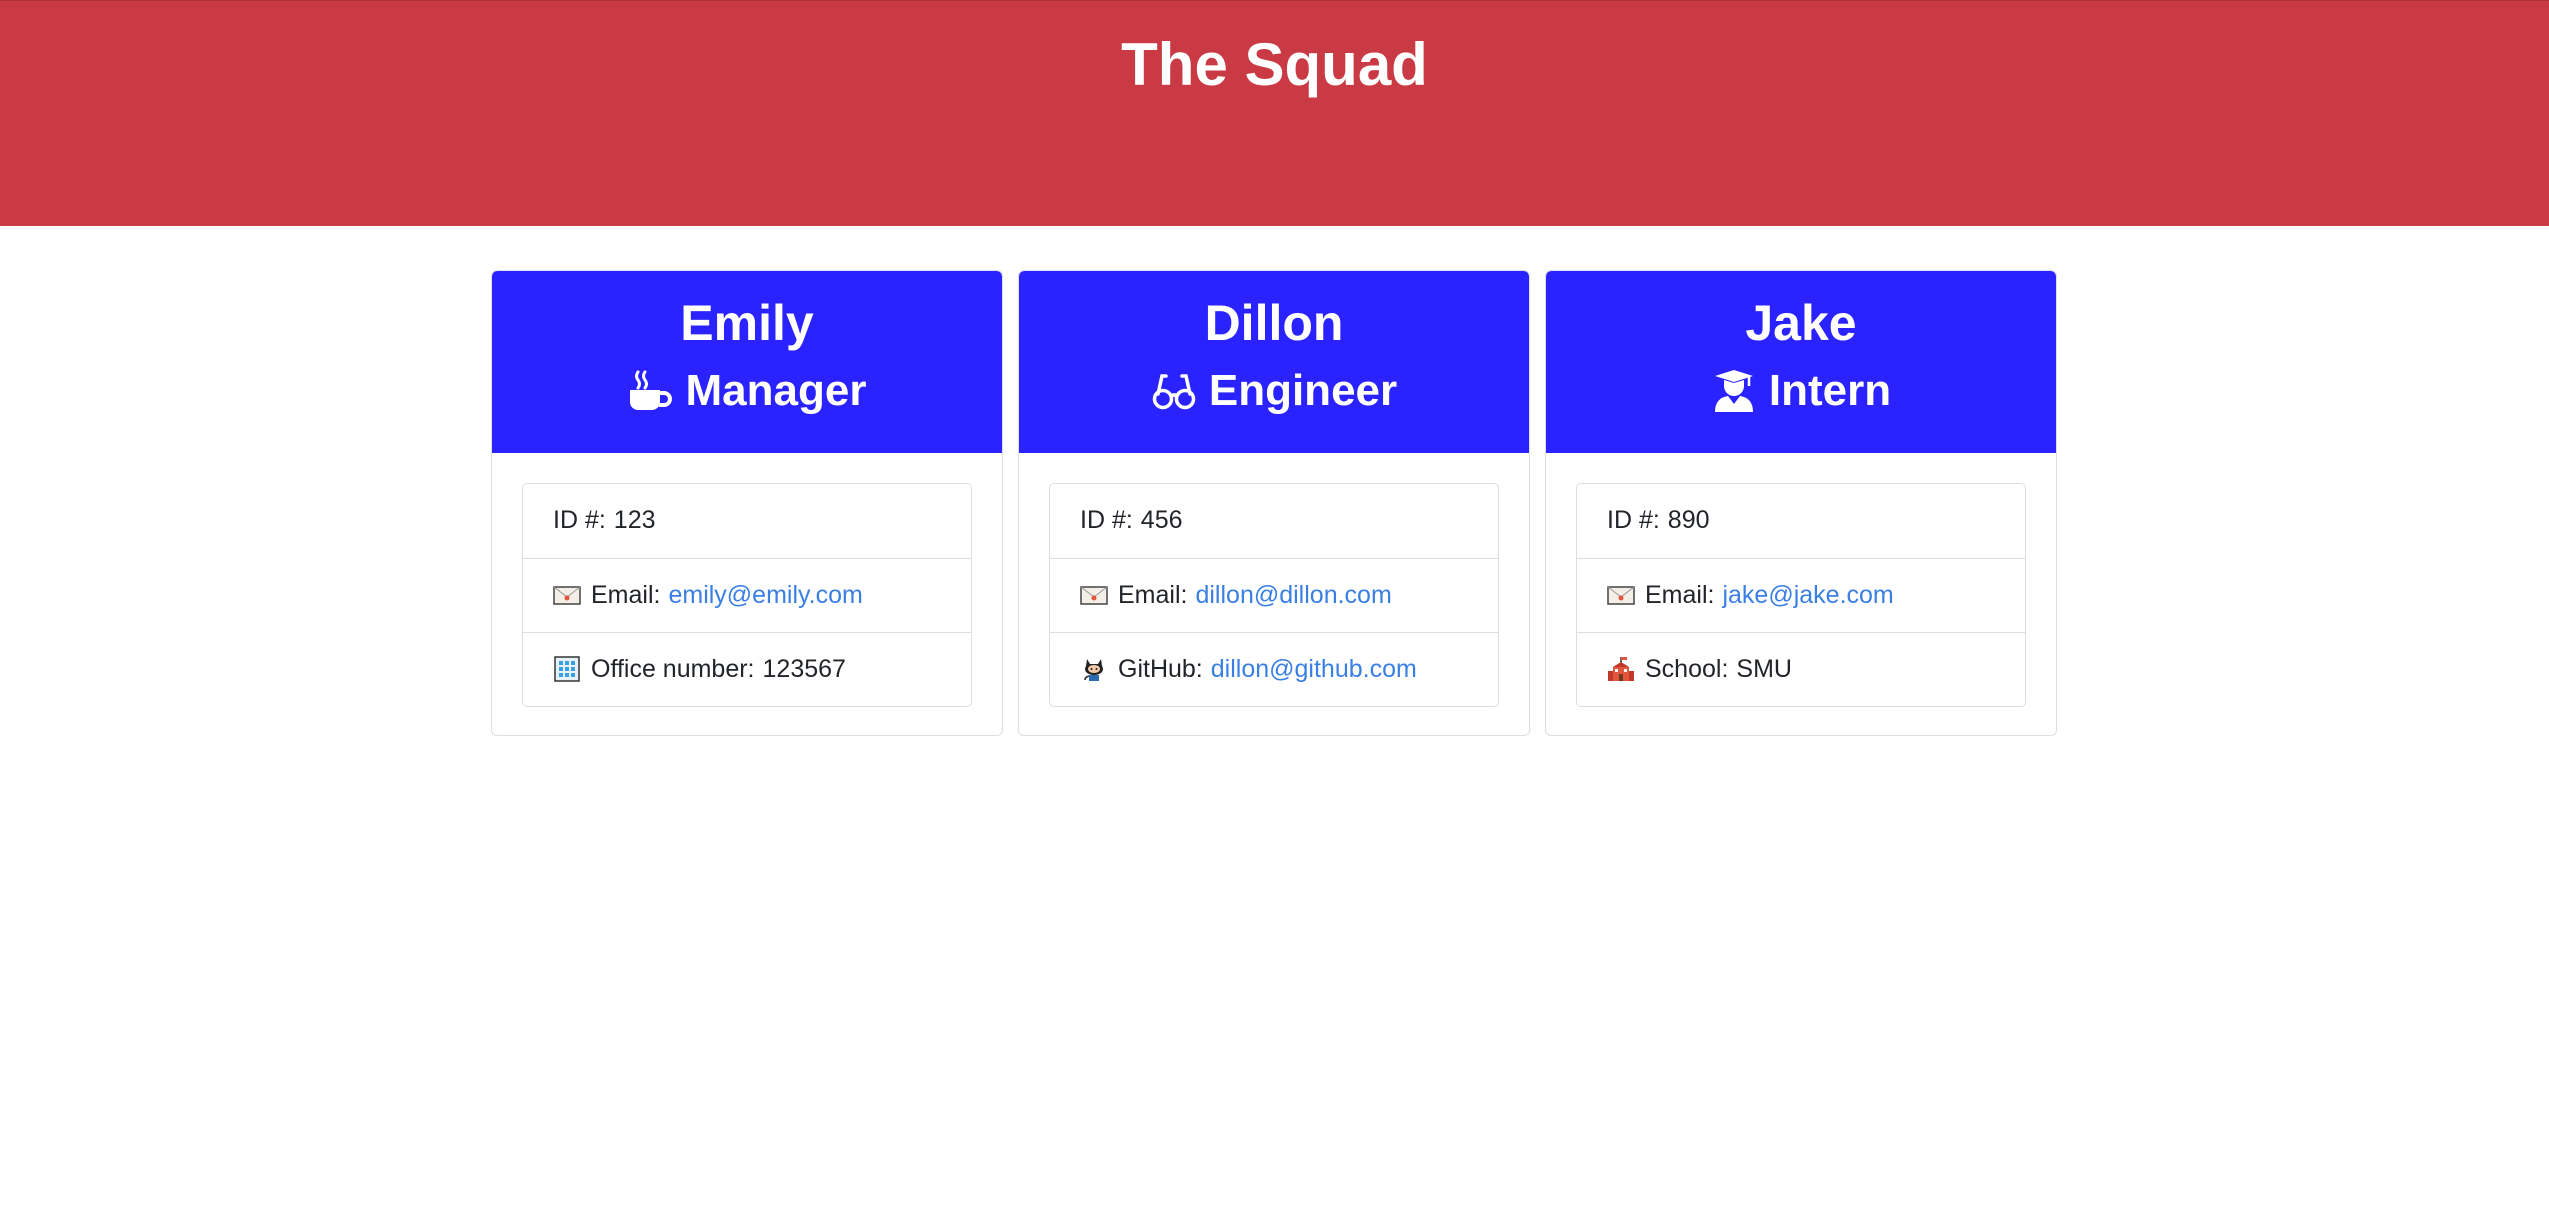  What do you see at coordinates (747, 323) in the screenshot?
I see `employee-name: Emily` at bounding box center [747, 323].